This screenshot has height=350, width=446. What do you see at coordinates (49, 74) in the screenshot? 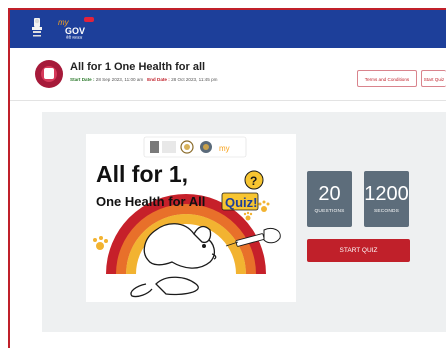
I see `quiz-icon` at bounding box center [49, 74].